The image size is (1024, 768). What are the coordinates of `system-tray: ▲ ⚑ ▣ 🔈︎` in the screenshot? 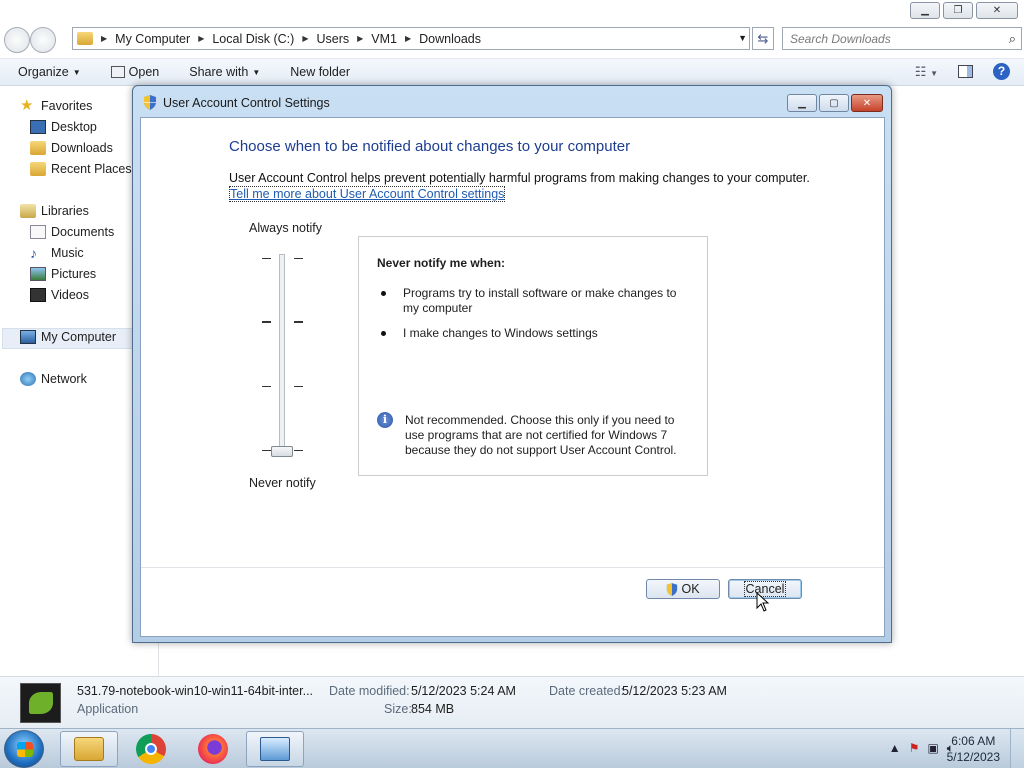 It's located at (921, 748).